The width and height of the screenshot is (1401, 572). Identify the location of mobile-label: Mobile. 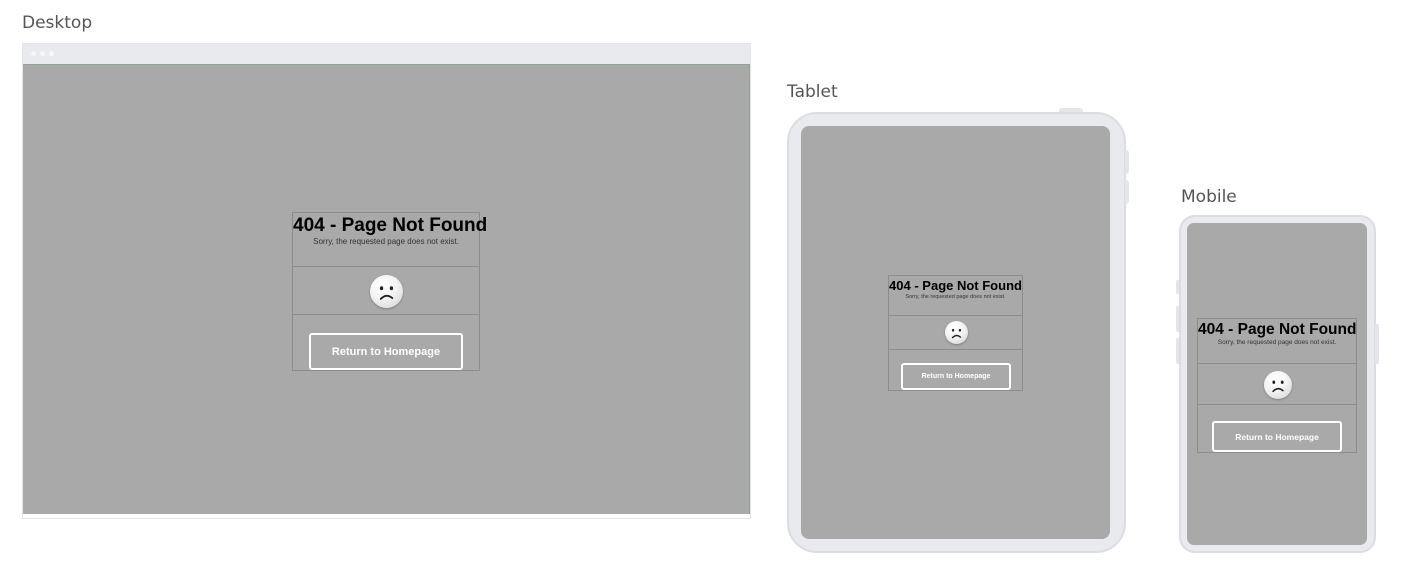
(1209, 197).